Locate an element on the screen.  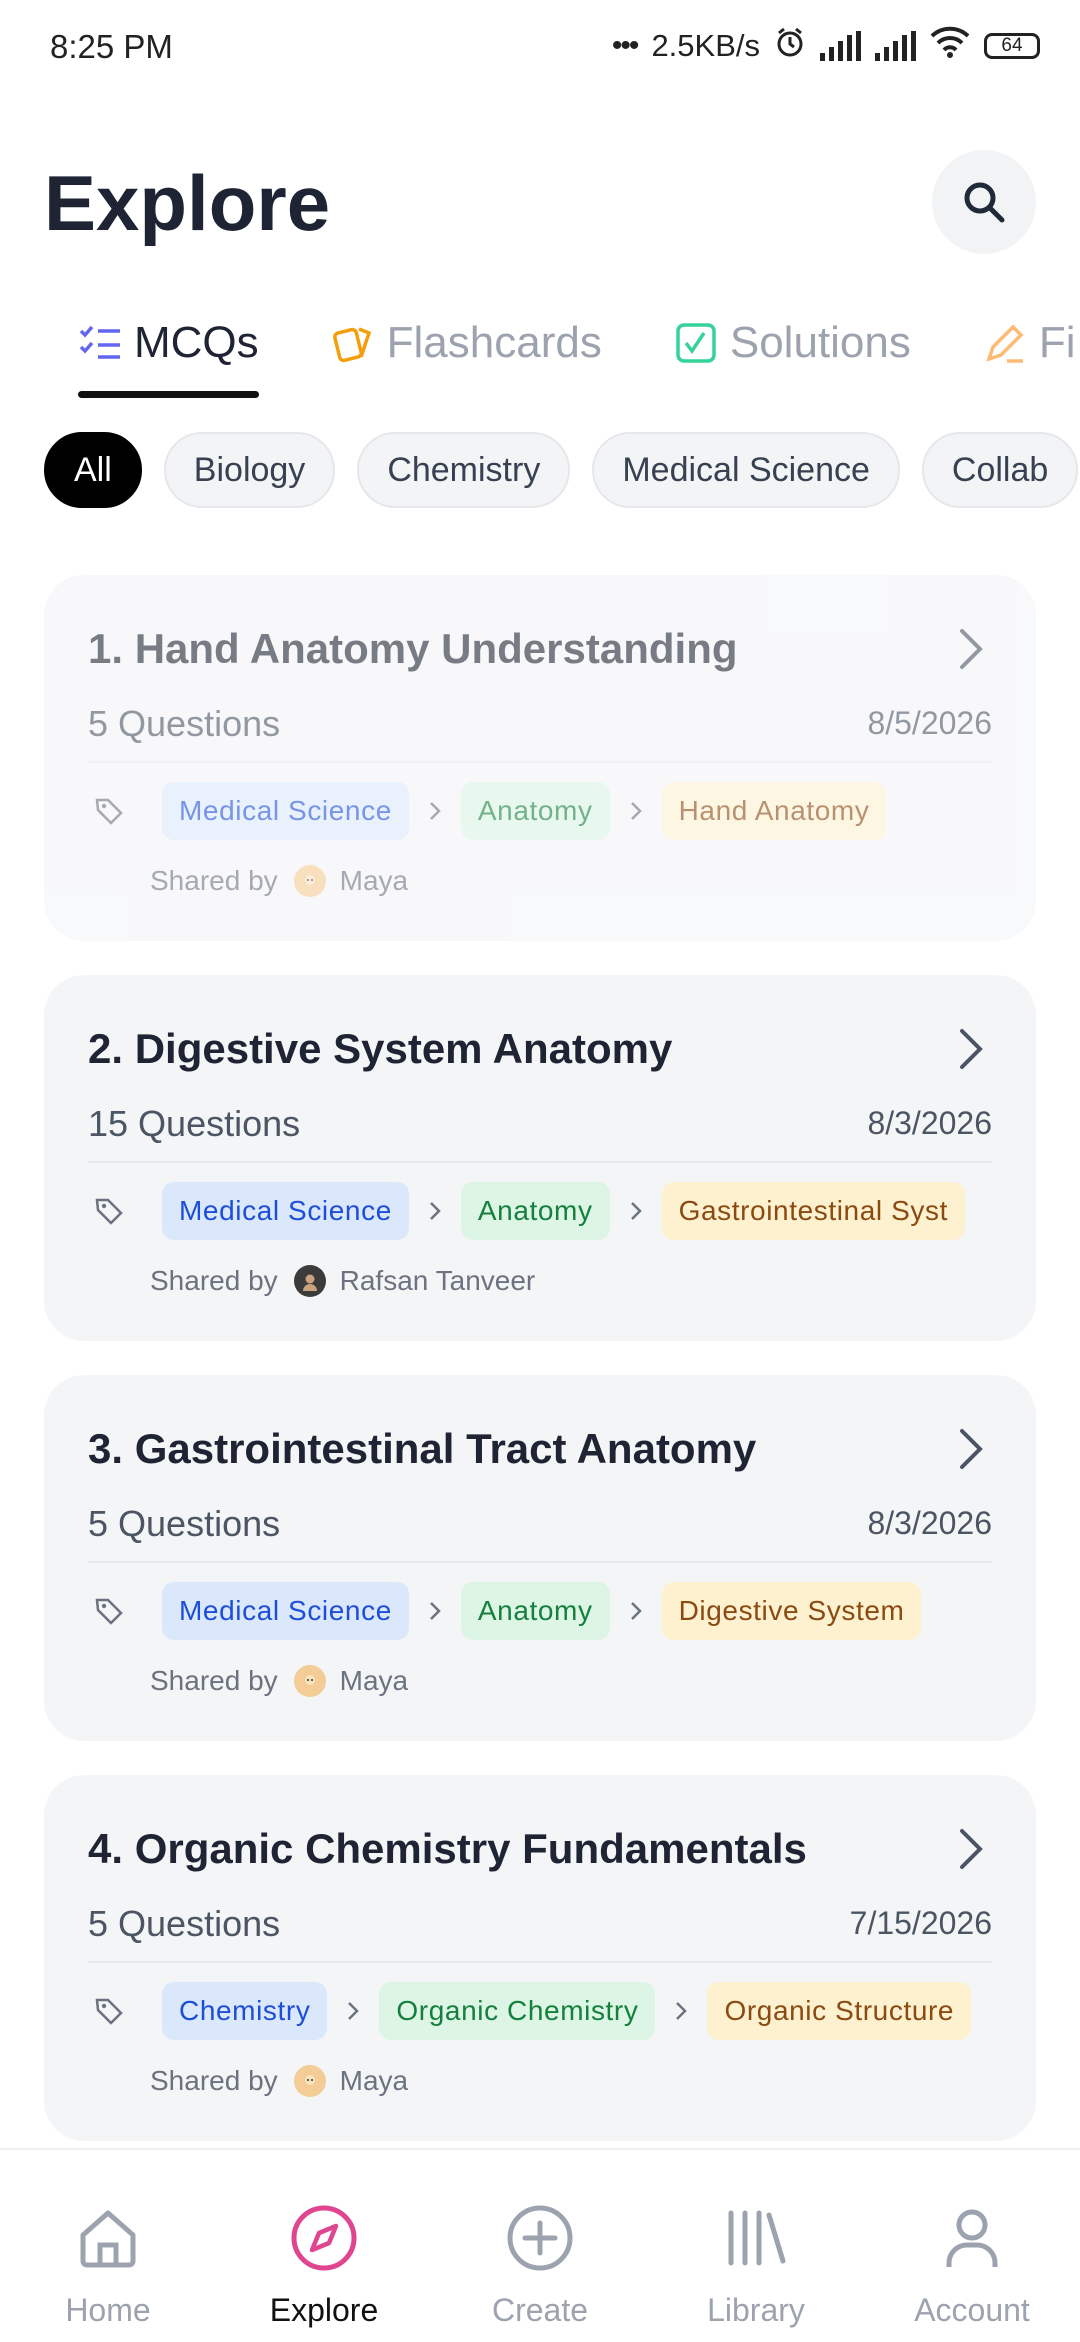
tab-fi: Fi is located at coordinates (1029, 343).